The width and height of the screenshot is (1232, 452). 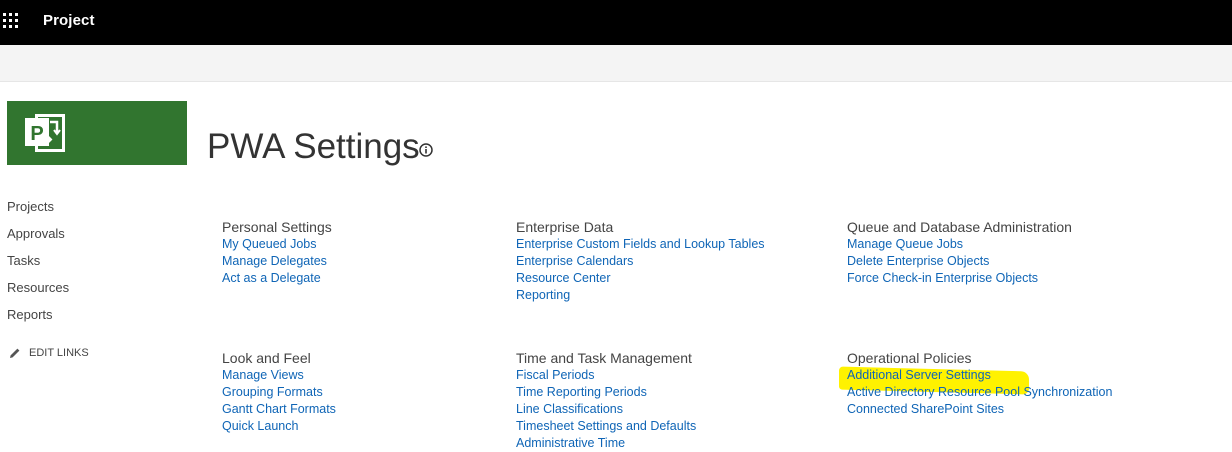 I want to click on suite-bar: Project, so click(x=616, y=22).